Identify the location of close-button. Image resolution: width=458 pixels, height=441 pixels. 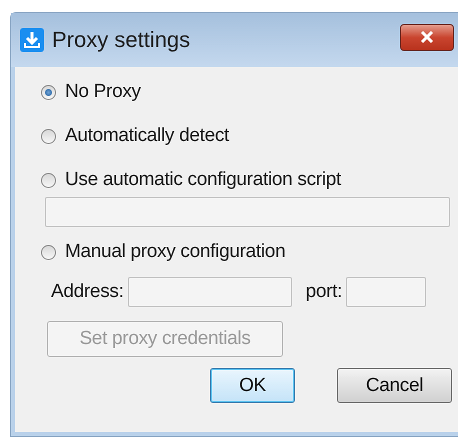
(427, 37).